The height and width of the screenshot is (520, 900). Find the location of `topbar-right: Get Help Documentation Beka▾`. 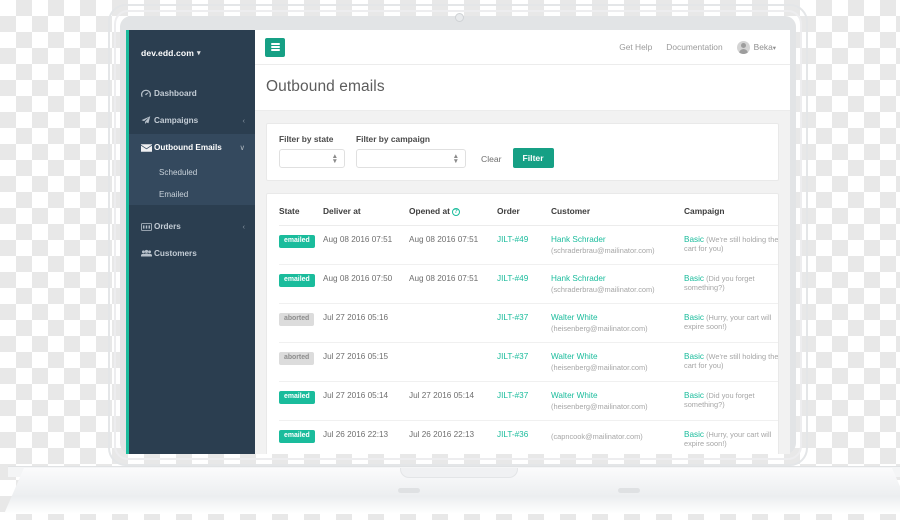

topbar-right: Get Help Documentation Beka▾ is located at coordinates (697, 47).